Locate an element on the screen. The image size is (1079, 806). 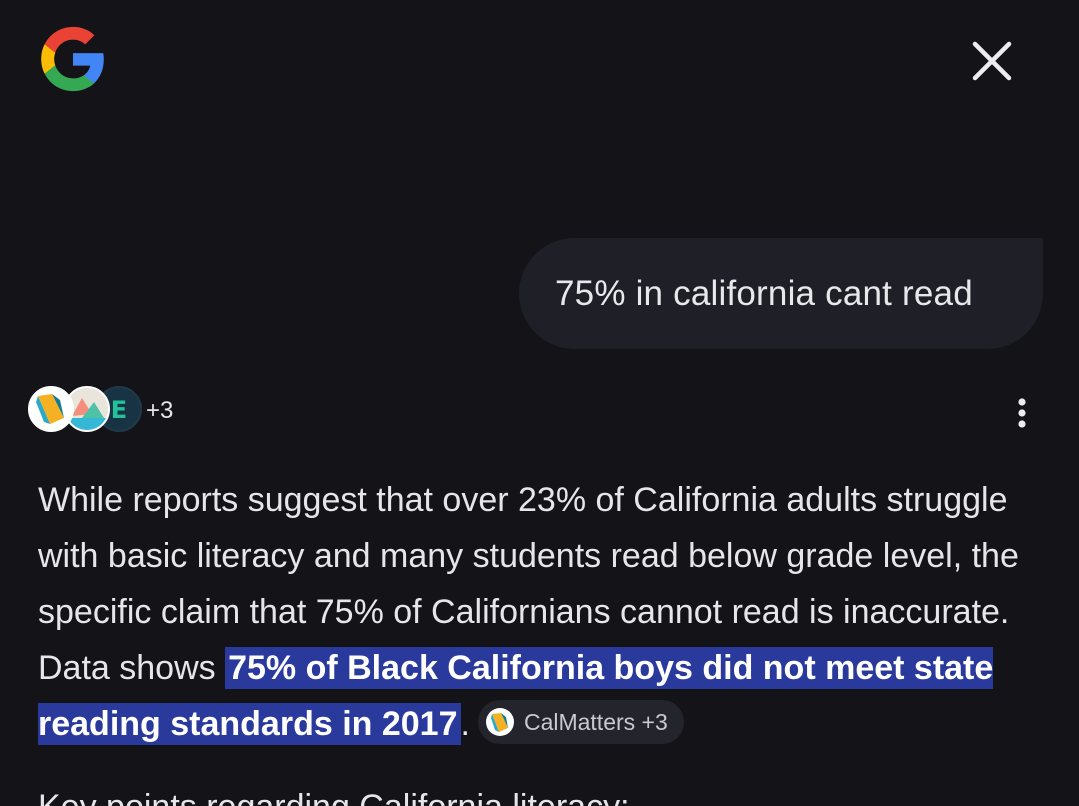
svg-text: E is located at coordinates (119, 410).